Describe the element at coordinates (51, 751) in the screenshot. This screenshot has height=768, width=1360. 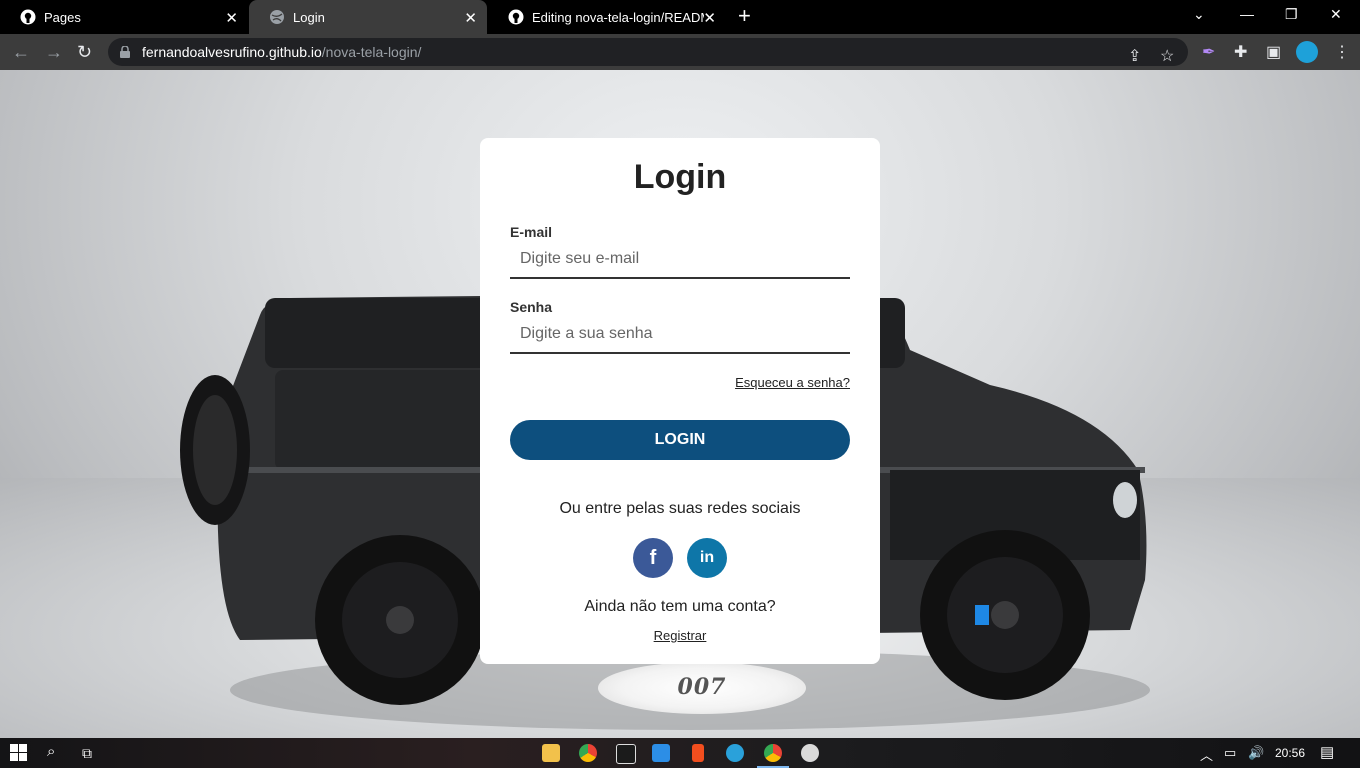
I see `search-icon: ⌕` at that location.